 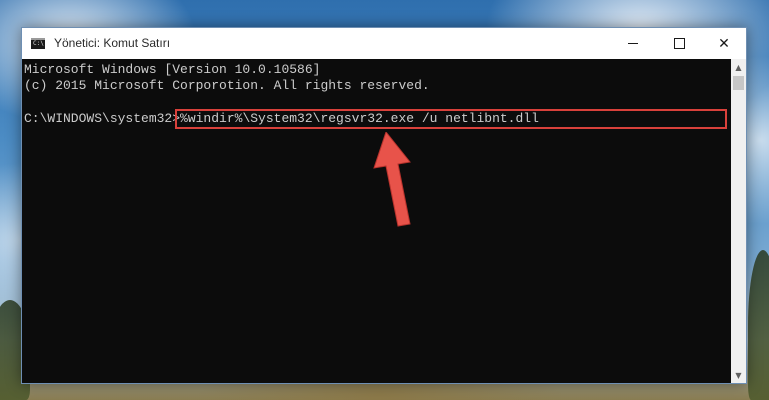 I want to click on minimize-icon, so click(x=633, y=43).